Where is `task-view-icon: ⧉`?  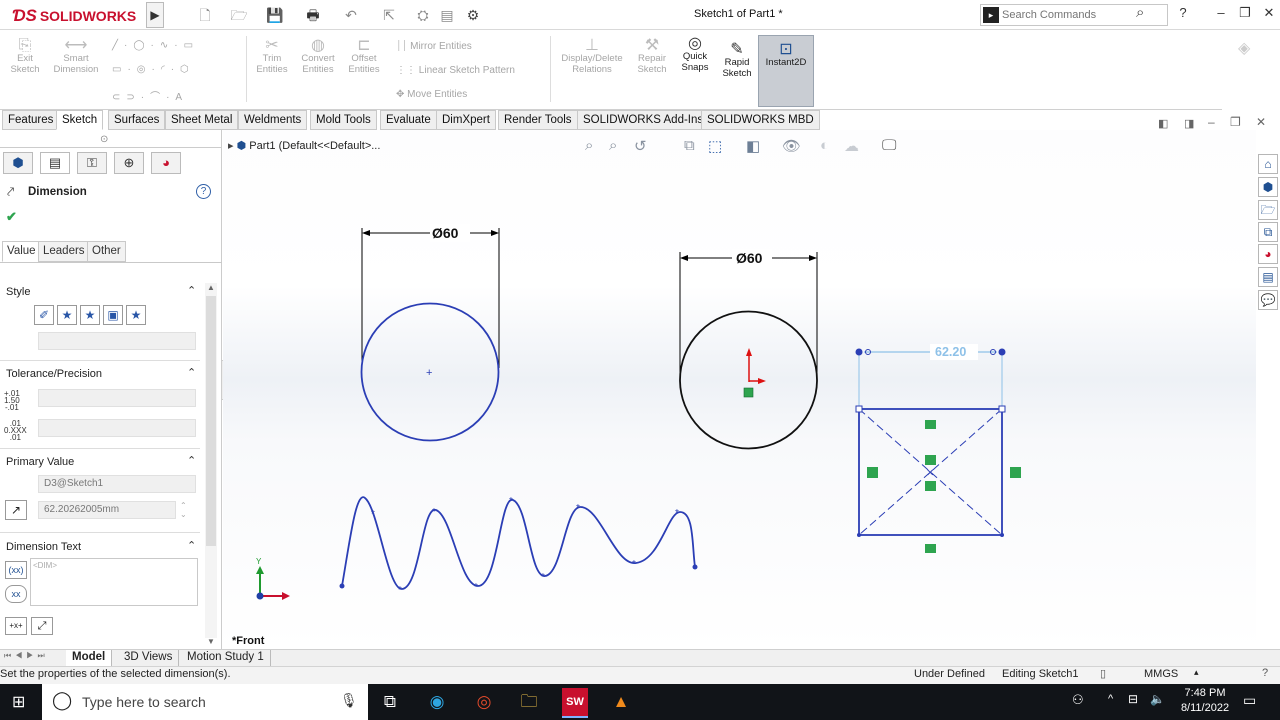 task-view-icon: ⧉ is located at coordinates (390, 702).